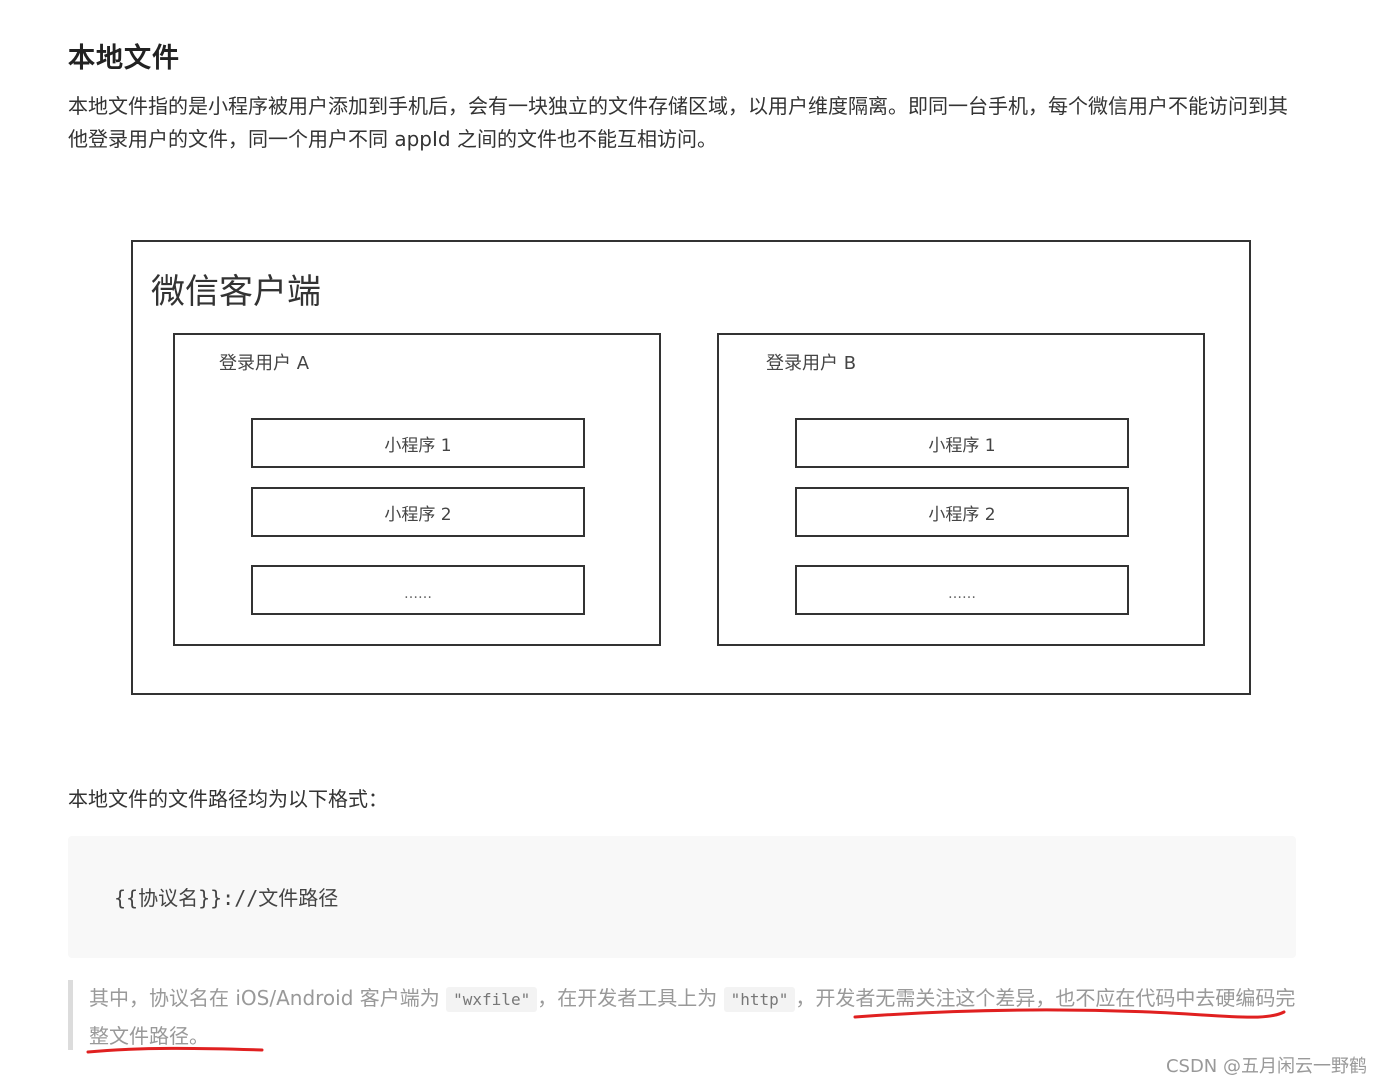 This screenshot has height=1085, width=1381. Describe the element at coordinates (418, 445) in the screenshot. I see `user-a-program-1-label: 小程序 1` at that location.